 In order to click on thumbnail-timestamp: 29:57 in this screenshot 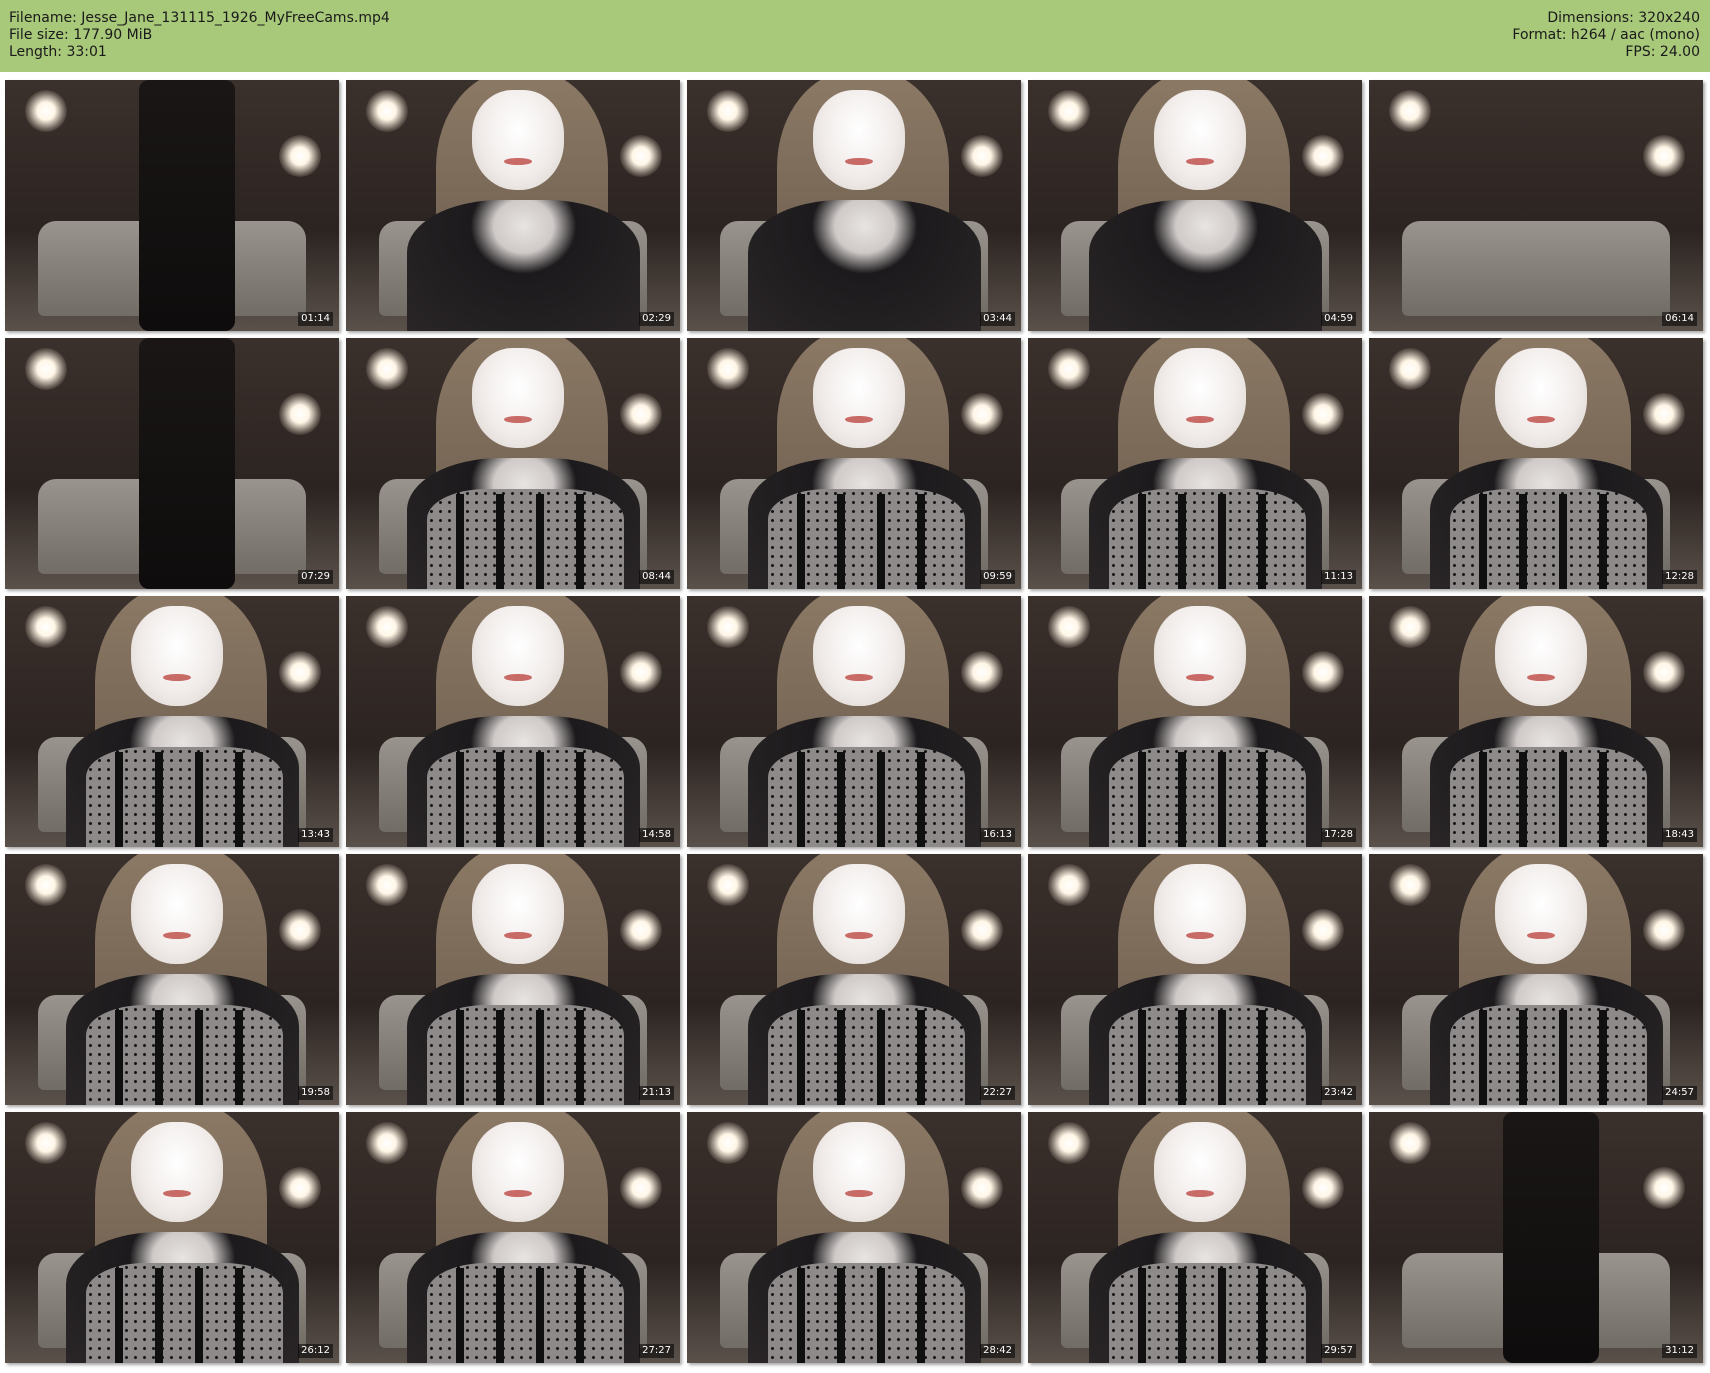, I will do `click(1338, 1351)`.